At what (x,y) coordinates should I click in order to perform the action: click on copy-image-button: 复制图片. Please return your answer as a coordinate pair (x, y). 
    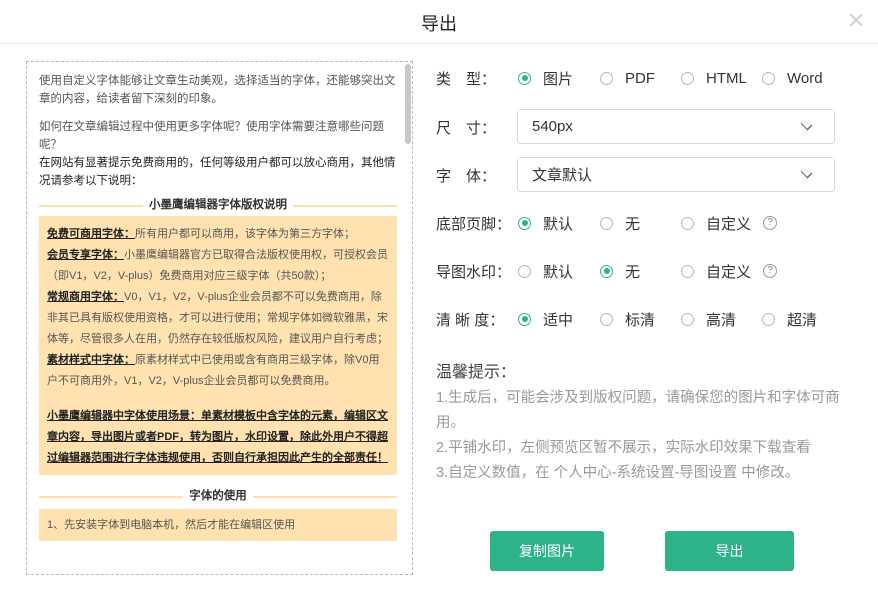
    Looking at the image, I should click on (547, 551).